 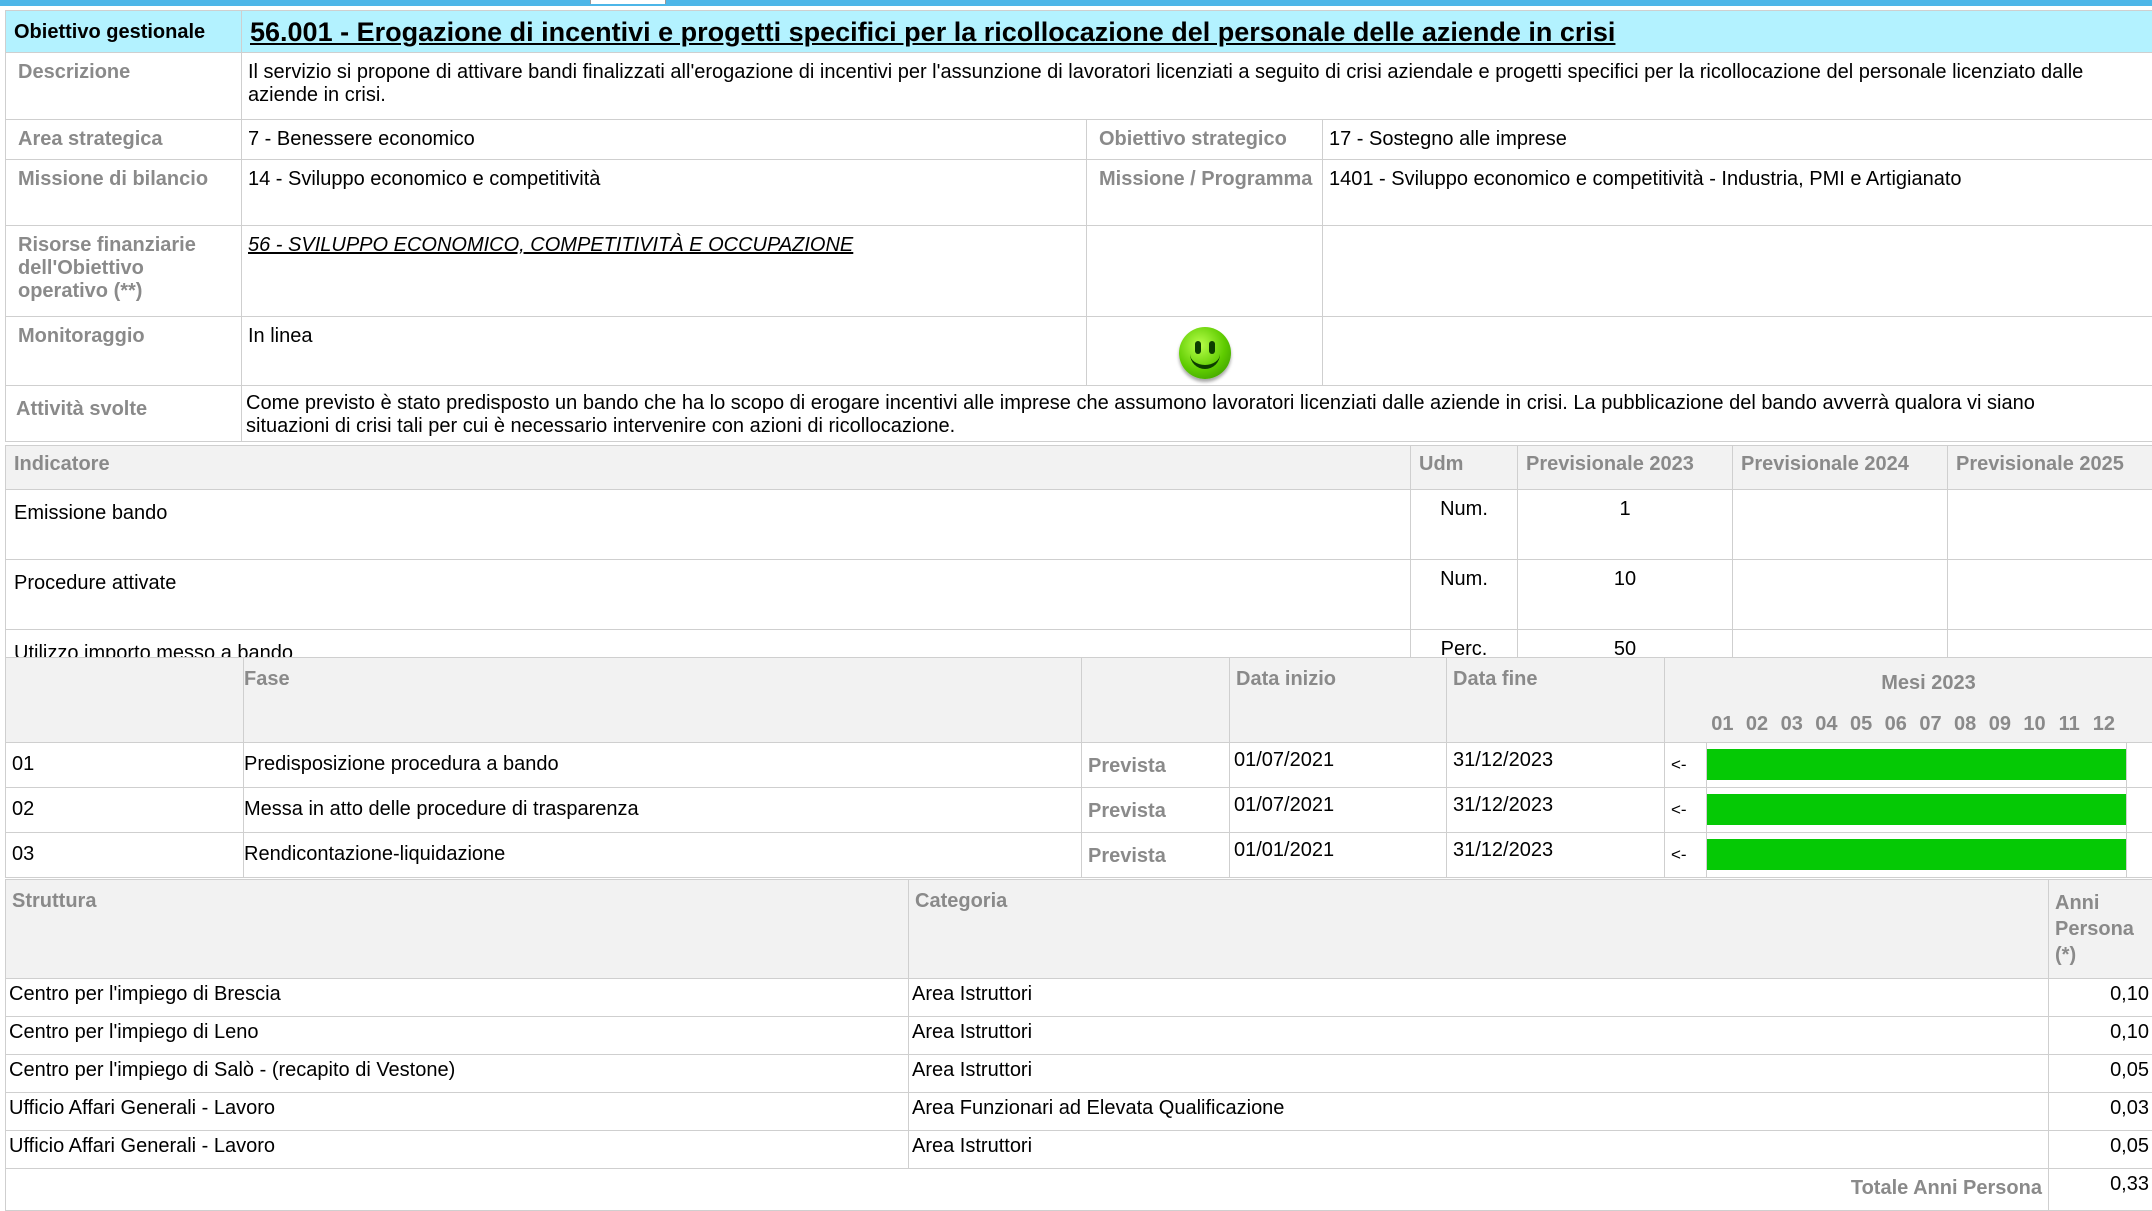 I want to click on month-label: 12, so click(x=2104, y=724).